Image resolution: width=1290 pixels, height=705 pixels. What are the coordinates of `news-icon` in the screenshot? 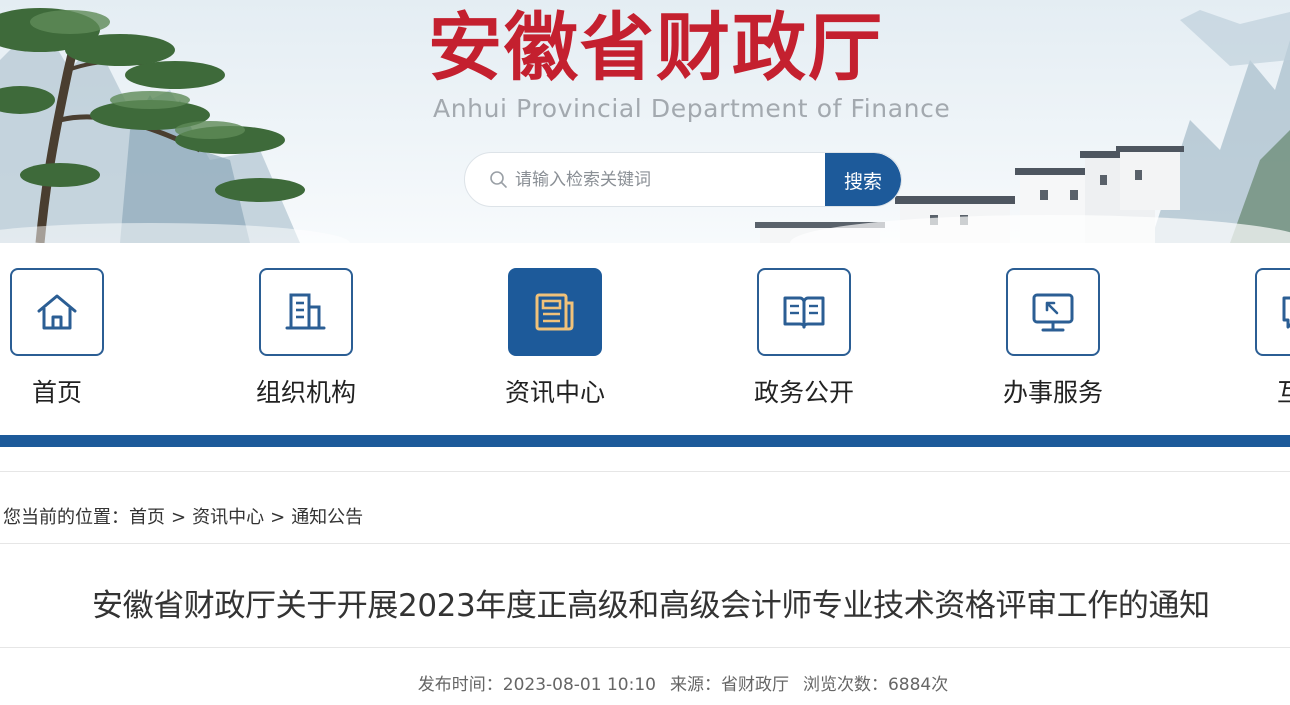 It's located at (554, 312).